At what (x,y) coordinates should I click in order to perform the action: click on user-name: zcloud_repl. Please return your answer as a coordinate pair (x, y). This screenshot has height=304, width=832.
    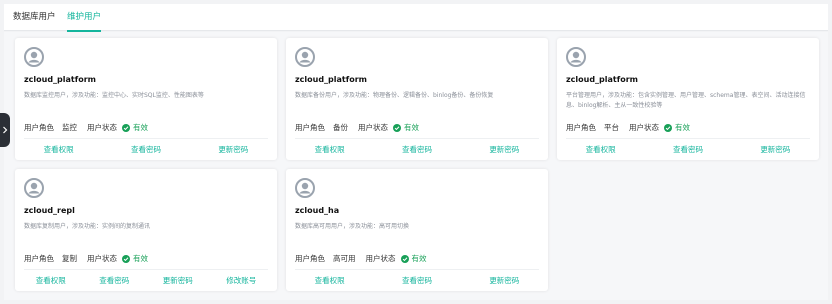
    Looking at the image, I should click on (49, 210).